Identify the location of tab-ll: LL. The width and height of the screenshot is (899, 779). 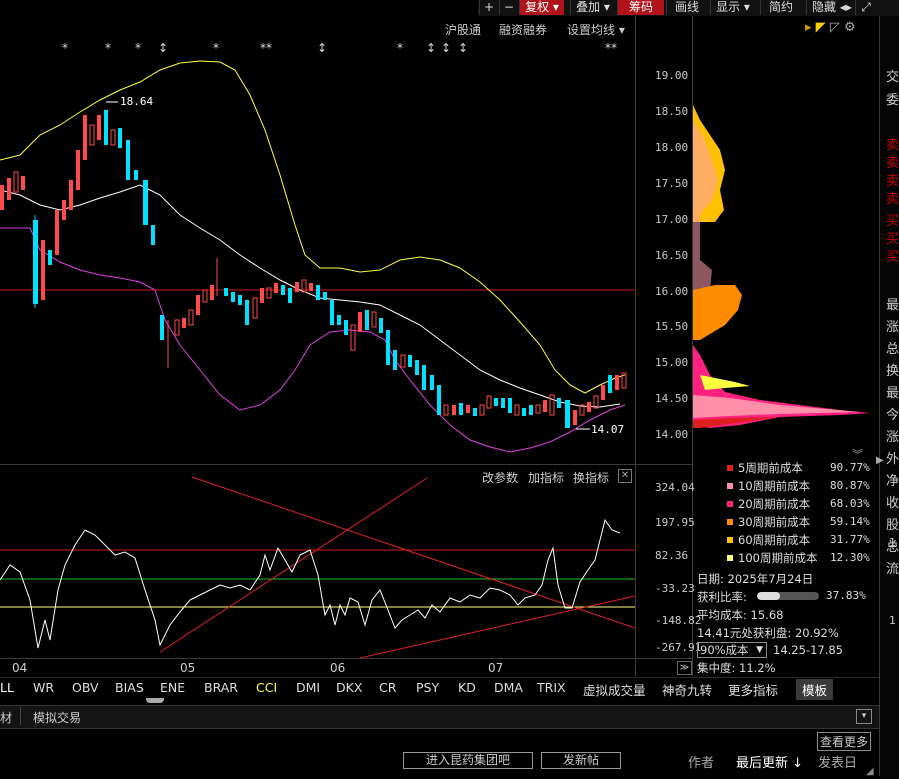
(7, 687).